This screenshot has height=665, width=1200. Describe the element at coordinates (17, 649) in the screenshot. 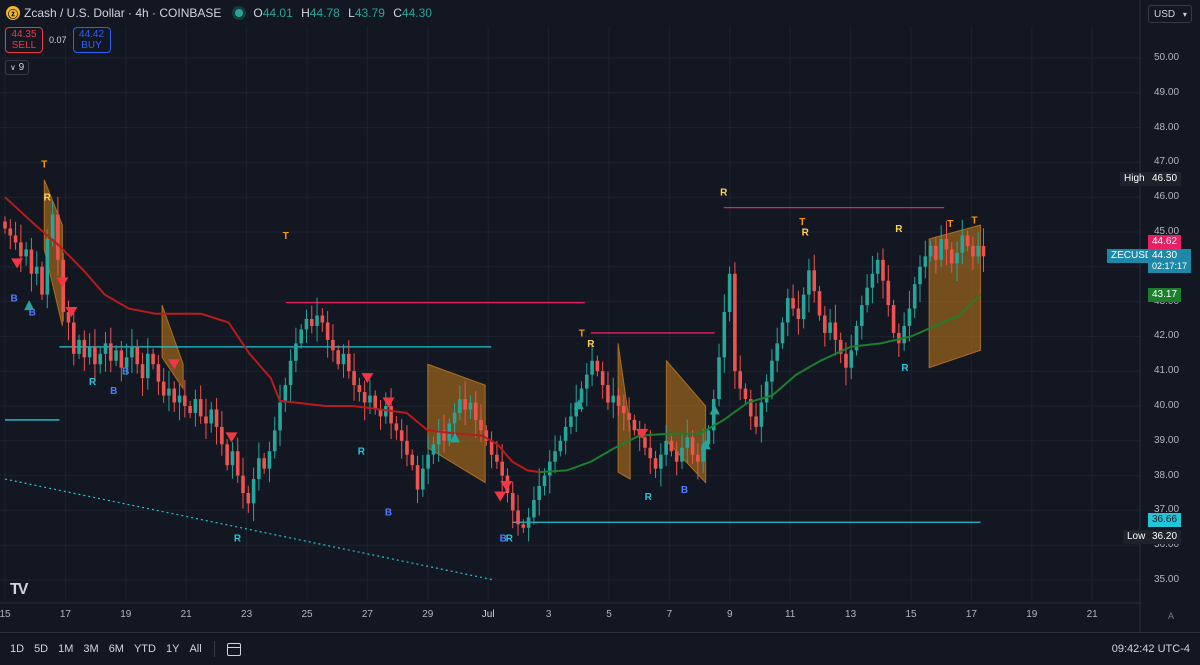

I see `range-1d: 1D` at that location.